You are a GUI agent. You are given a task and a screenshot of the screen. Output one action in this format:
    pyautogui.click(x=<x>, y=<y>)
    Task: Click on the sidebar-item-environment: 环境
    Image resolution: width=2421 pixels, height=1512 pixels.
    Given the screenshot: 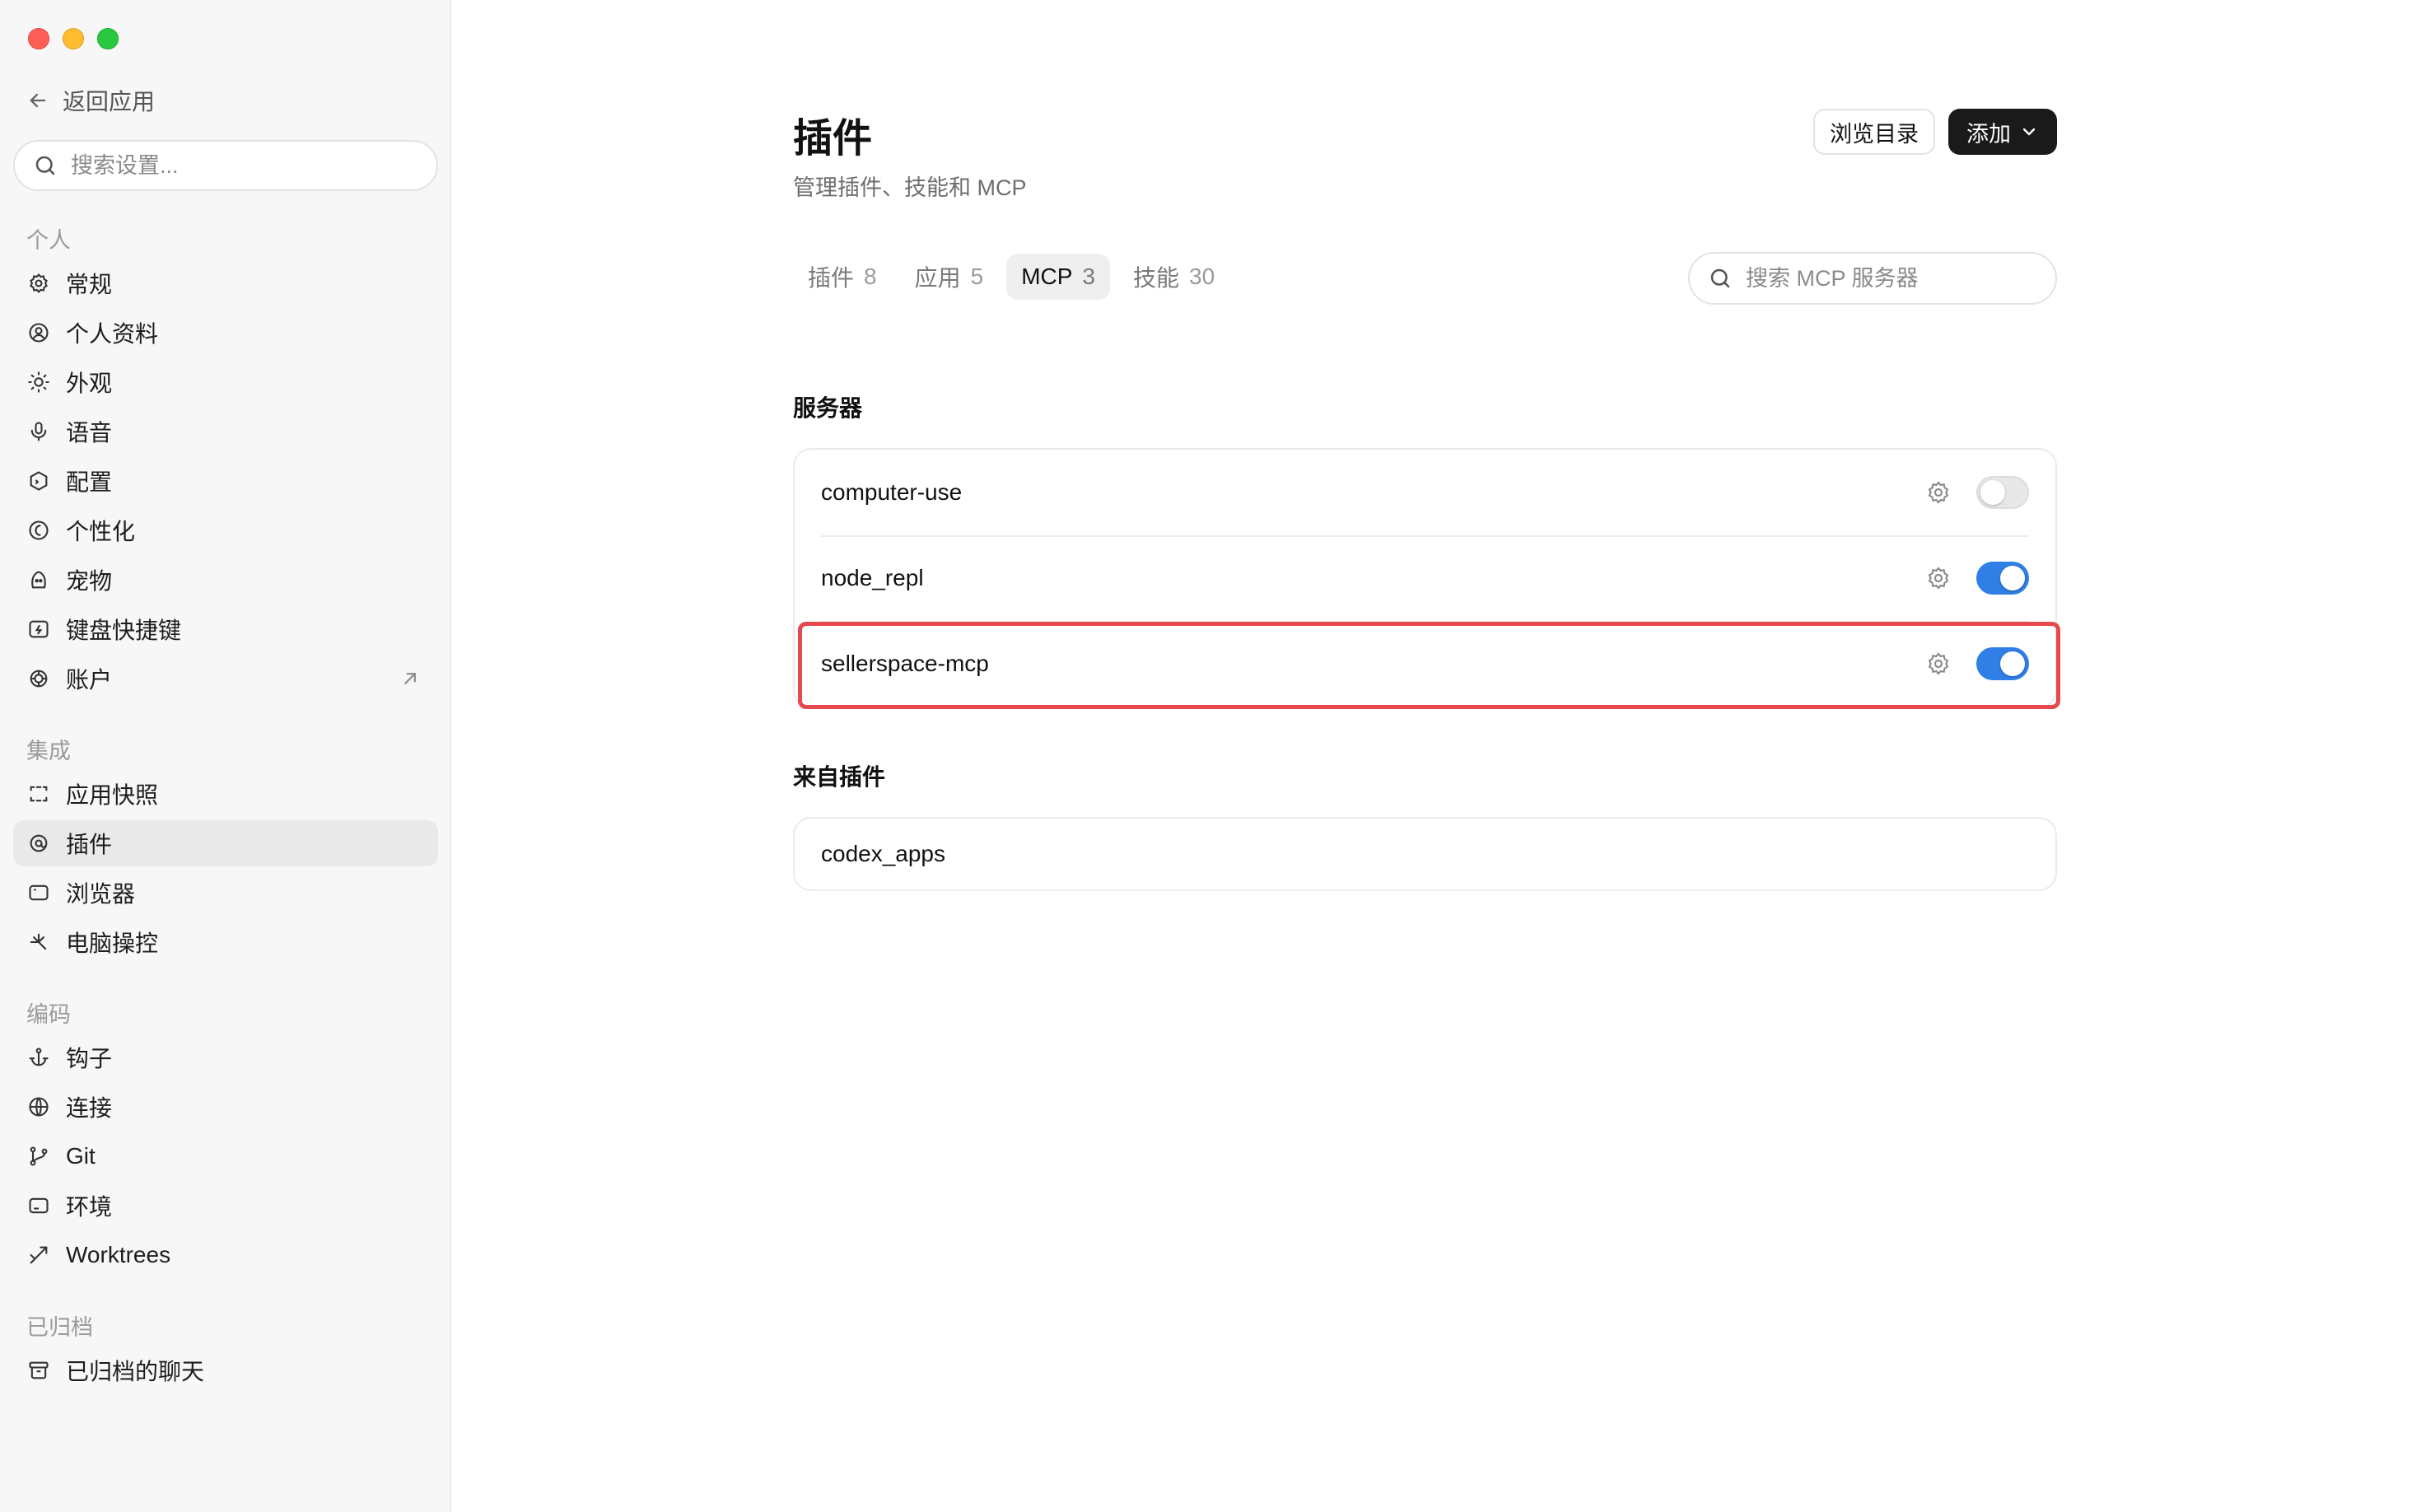 What is the action you would take?
    pyautogui.click(x=226, y=1206)
    